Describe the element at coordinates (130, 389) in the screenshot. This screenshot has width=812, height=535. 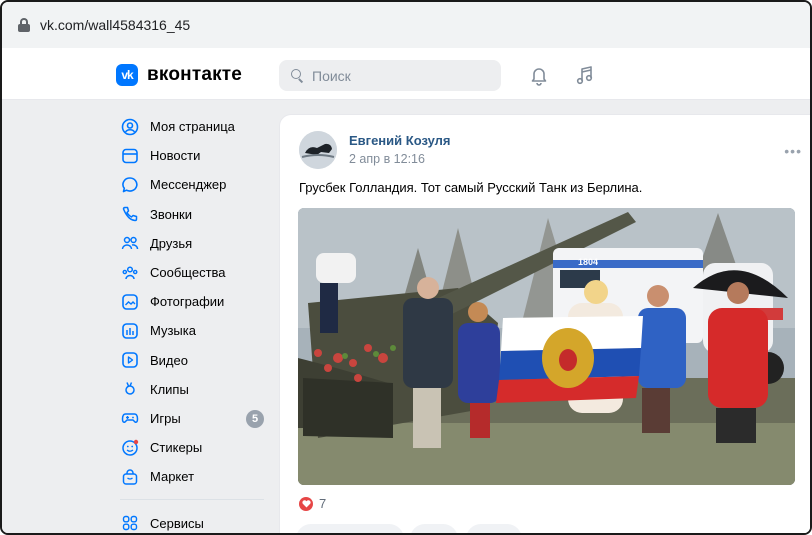
I see `clips-icon` at that location.